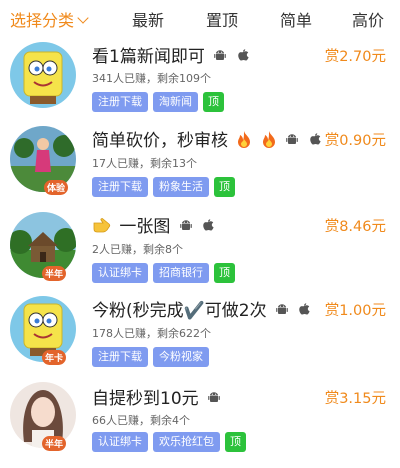 This screenshot has width=400, height=468. I want to click on task-title: 自提秒到10元, so click(156, 396).